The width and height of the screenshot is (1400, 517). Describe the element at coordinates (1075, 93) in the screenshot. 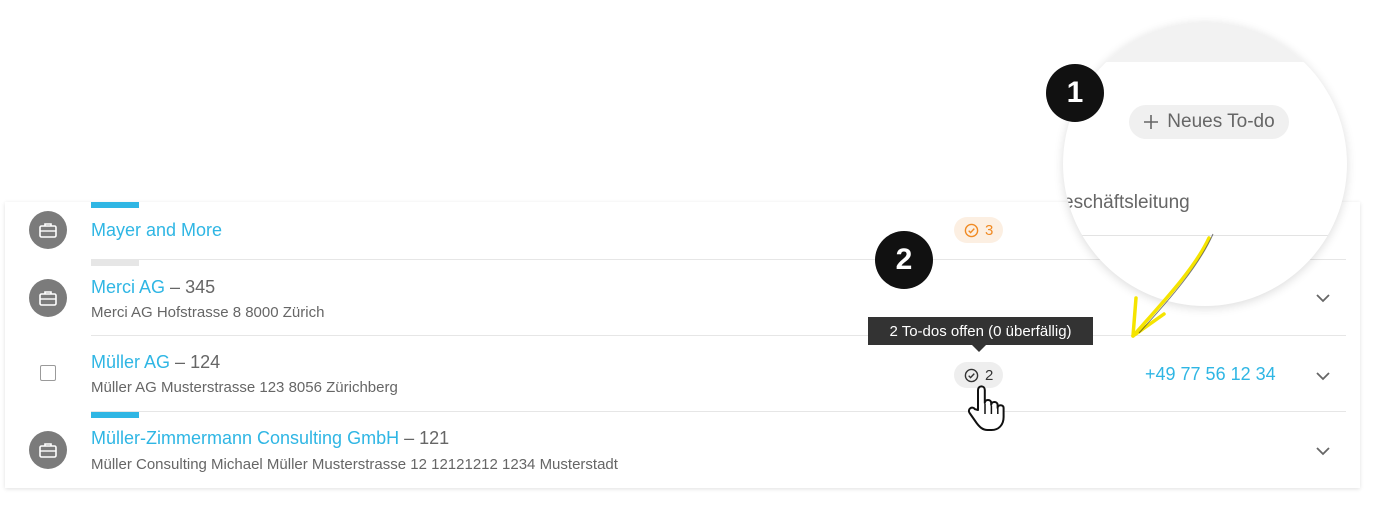

I see `callout-badge-1: 1` at that location.